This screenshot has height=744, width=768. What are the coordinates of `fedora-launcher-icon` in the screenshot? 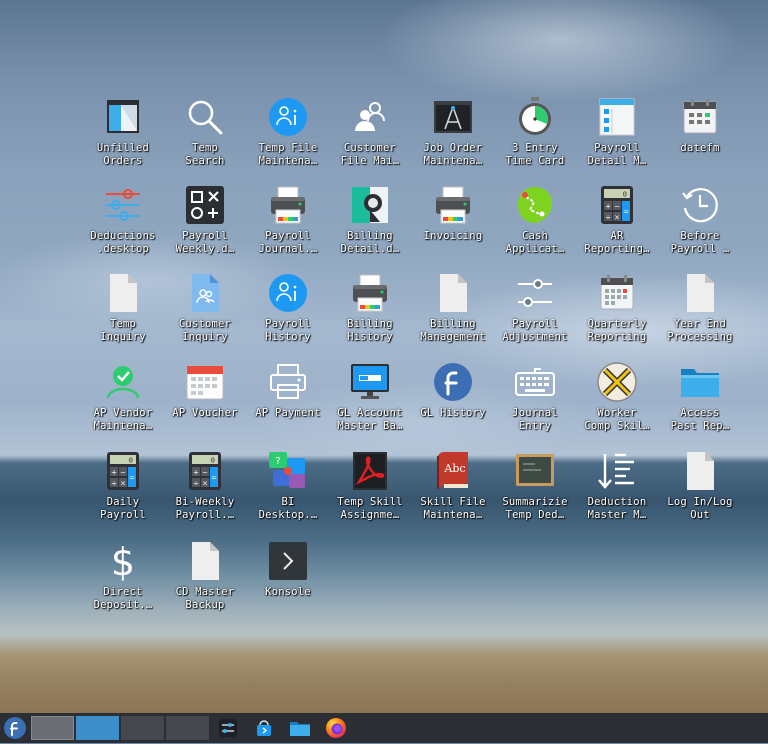 It's located at (15, 728).